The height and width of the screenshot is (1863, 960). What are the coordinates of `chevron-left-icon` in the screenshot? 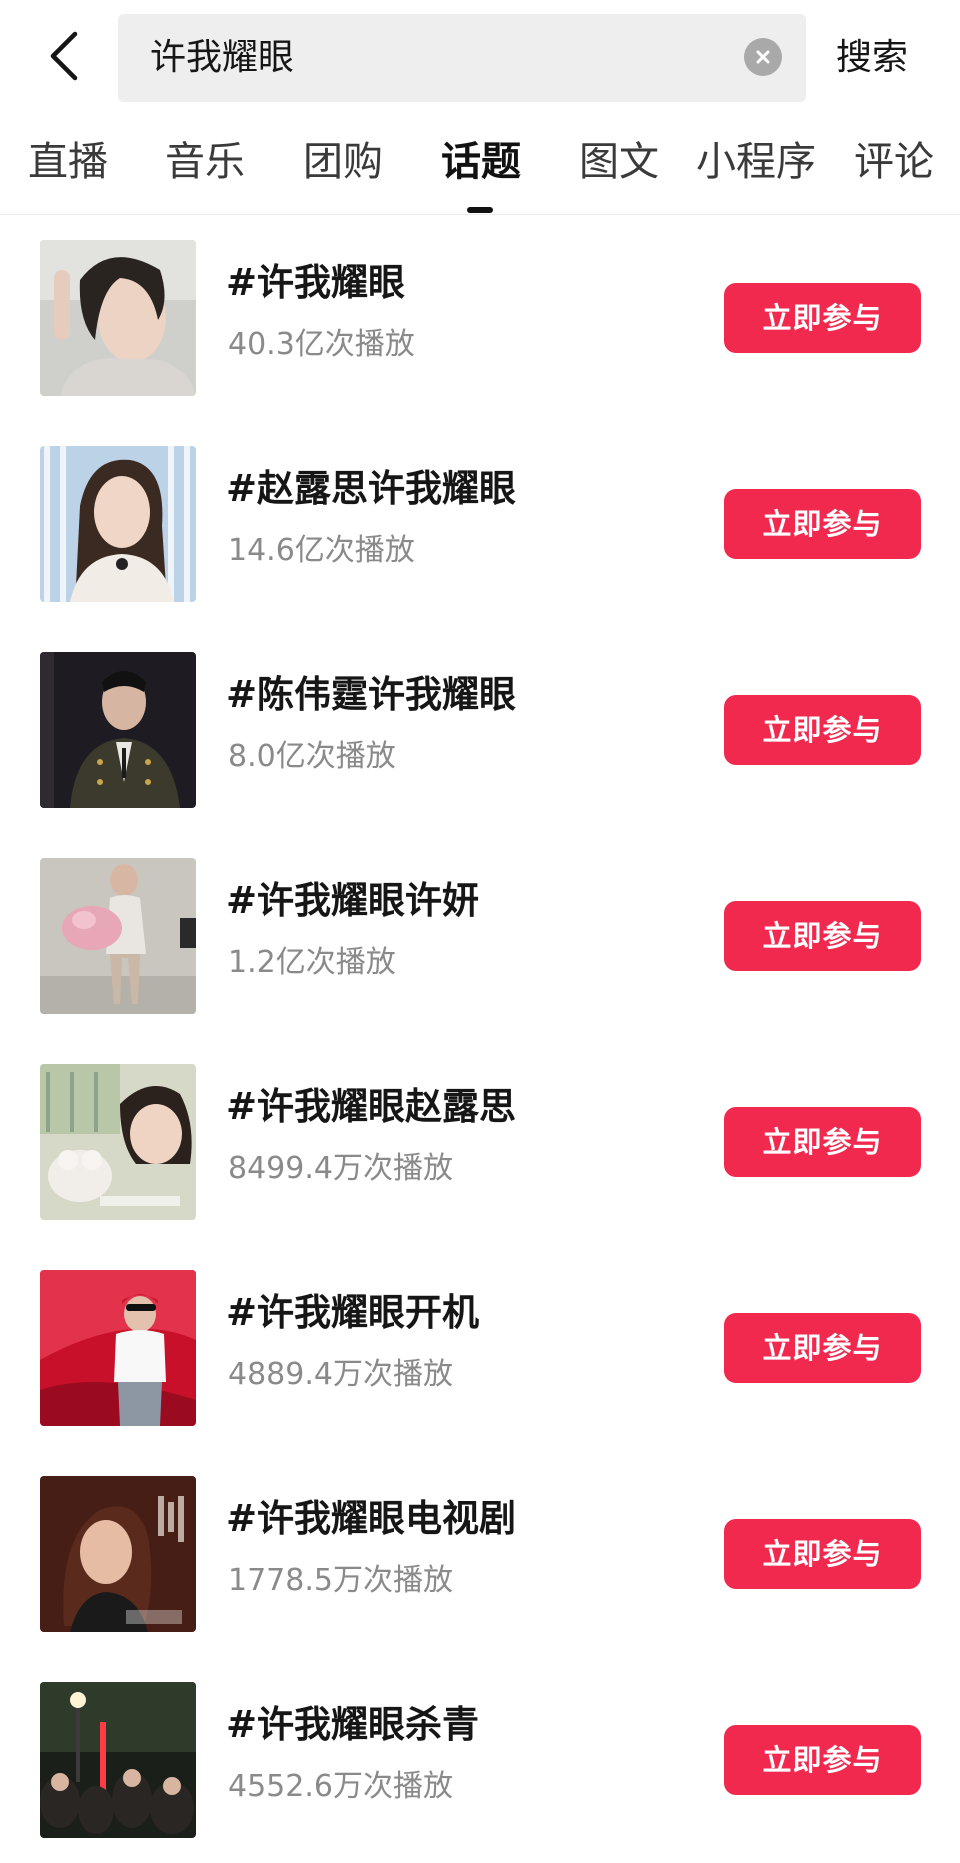 It's located at (64, 56).